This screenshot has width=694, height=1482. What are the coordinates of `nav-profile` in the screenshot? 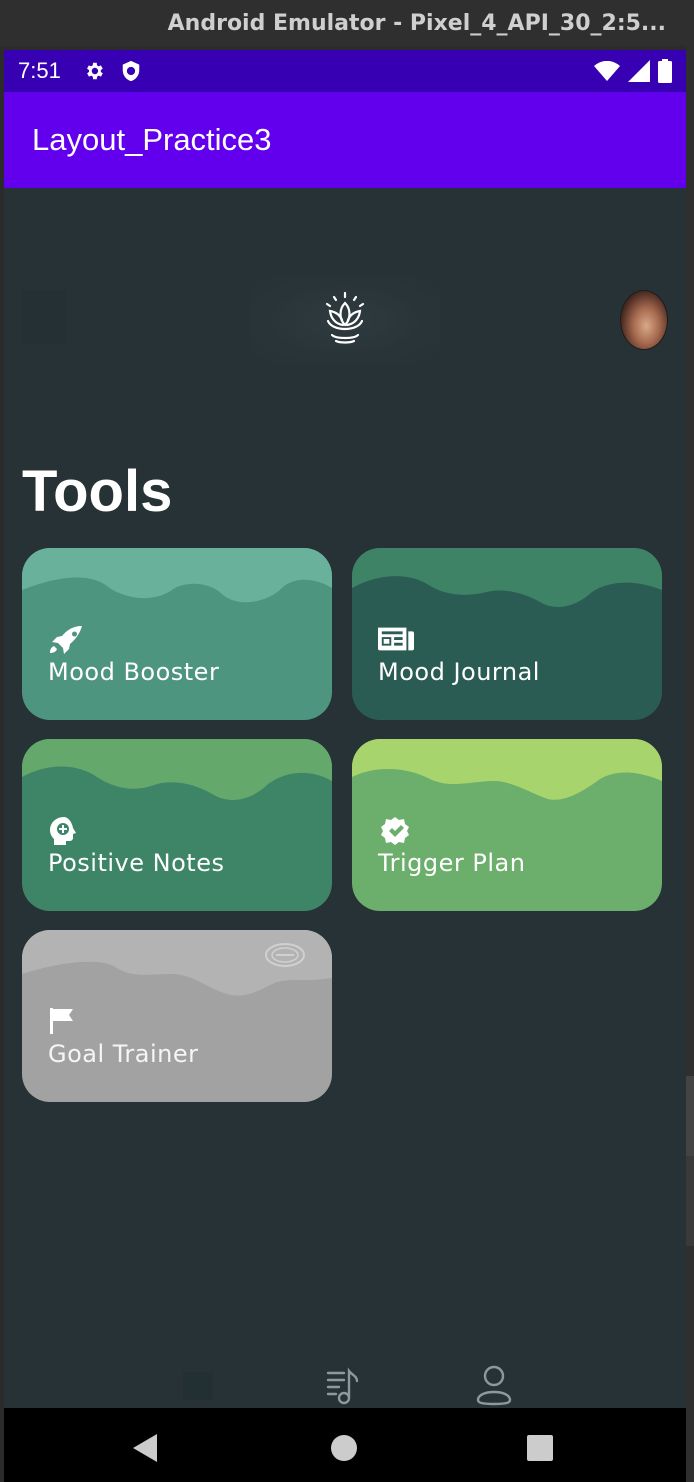 It's located at (494, 1385).